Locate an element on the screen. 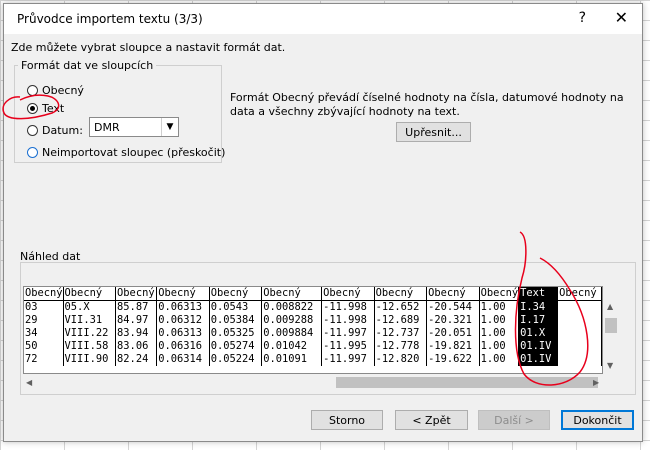 The image size is (650, 450). preview-cell: 72 is located at coordinates (44, 359).